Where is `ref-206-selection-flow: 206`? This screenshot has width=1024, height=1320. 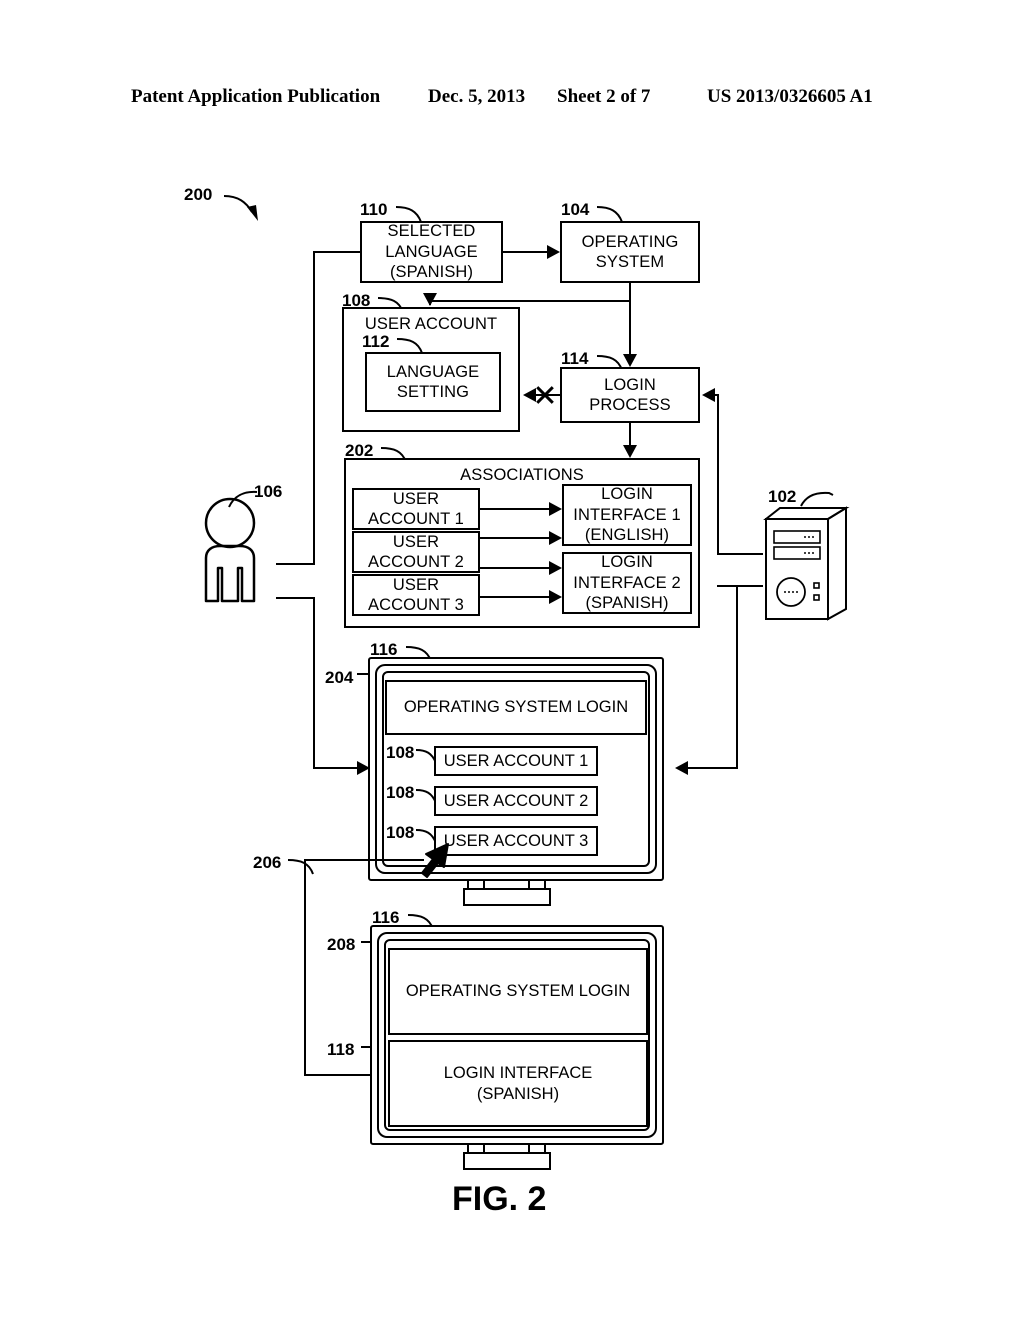
ref-206-selection-flow: 206 is located at coordinates (267, 862).